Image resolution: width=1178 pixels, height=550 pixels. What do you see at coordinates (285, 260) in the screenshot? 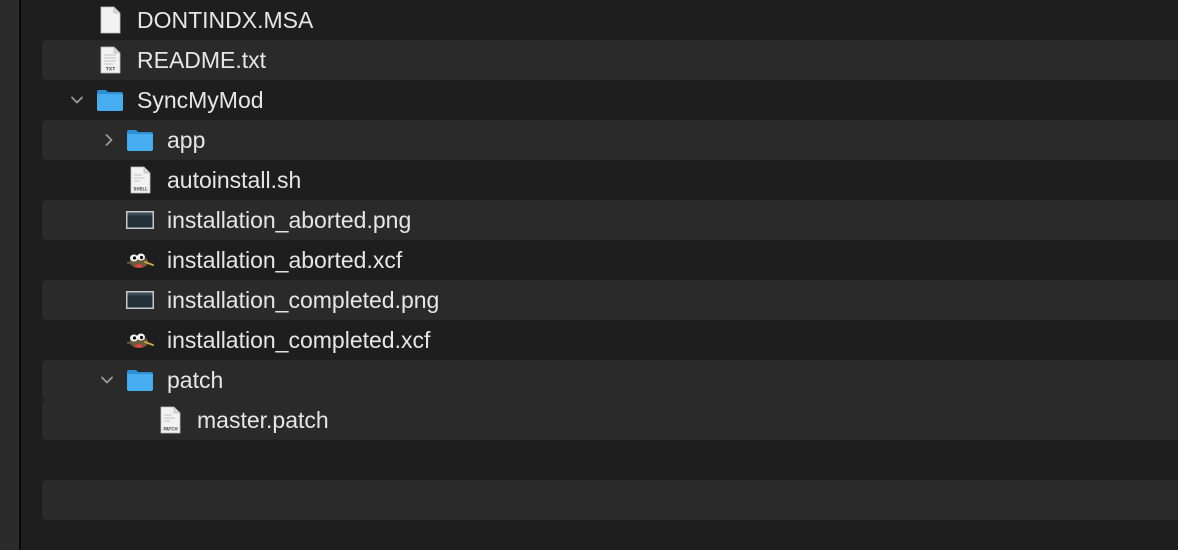
I see `file-name: installation_aborted.xcf` at bounding box center [285, 260].